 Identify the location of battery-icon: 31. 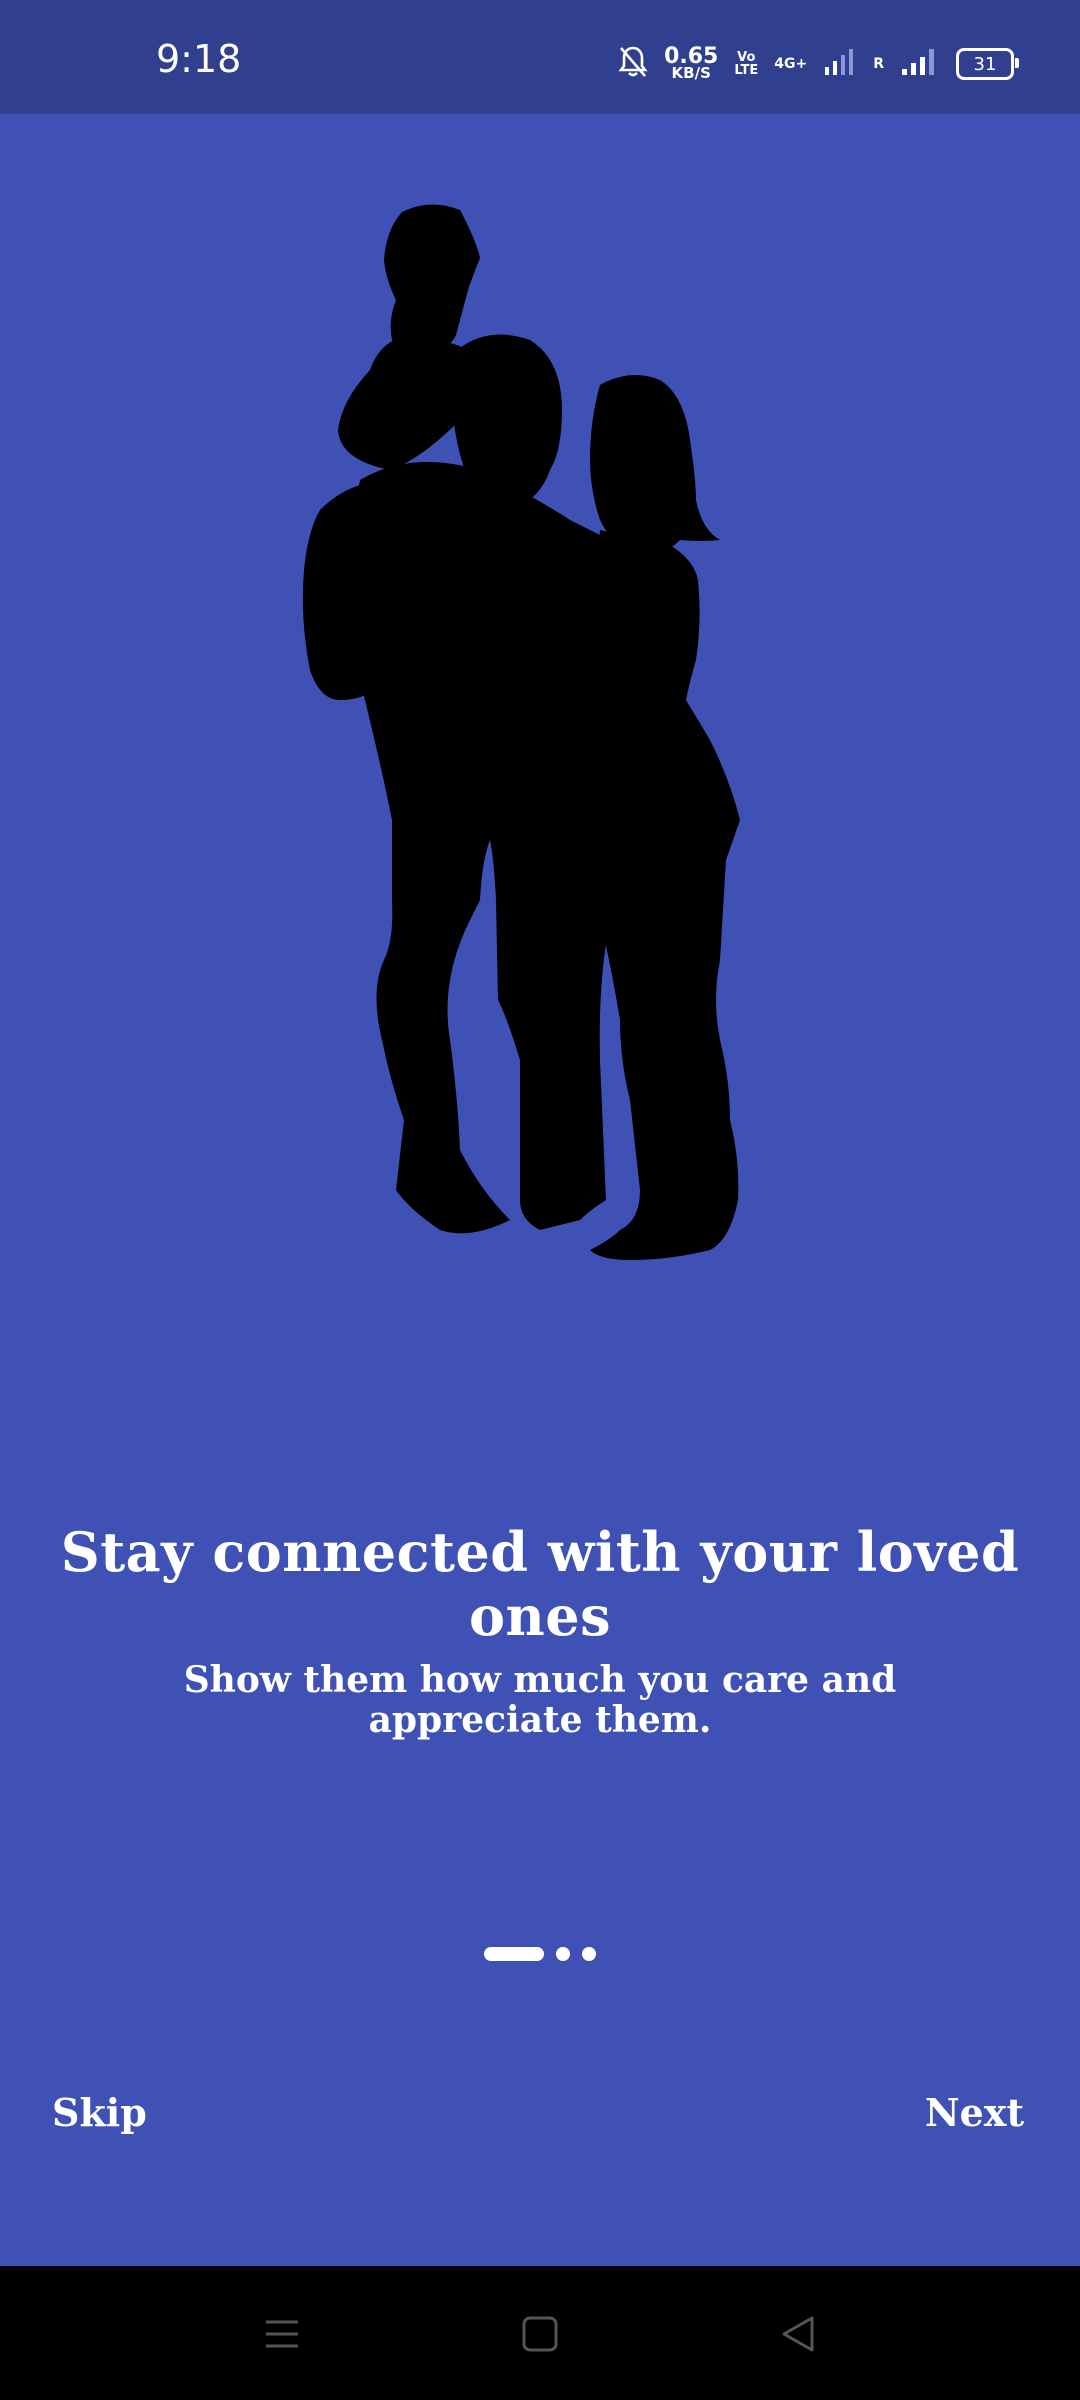
(987, 64).